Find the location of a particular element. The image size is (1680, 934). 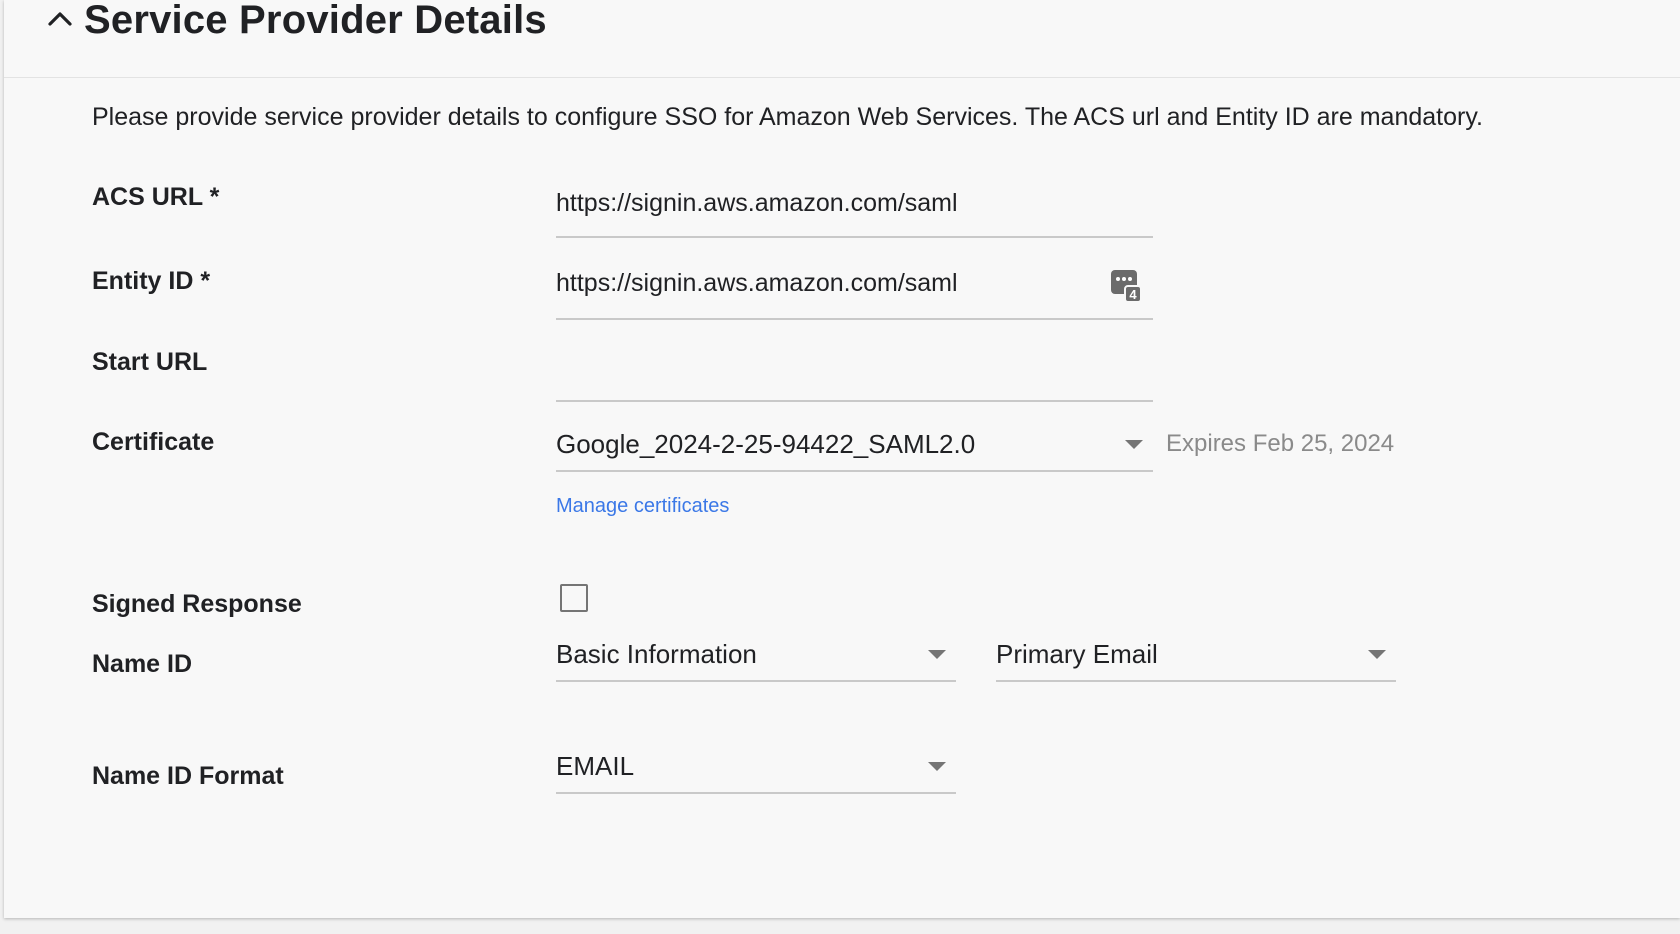

section-header: Service Provider Details is located at coordinates (842, 39).